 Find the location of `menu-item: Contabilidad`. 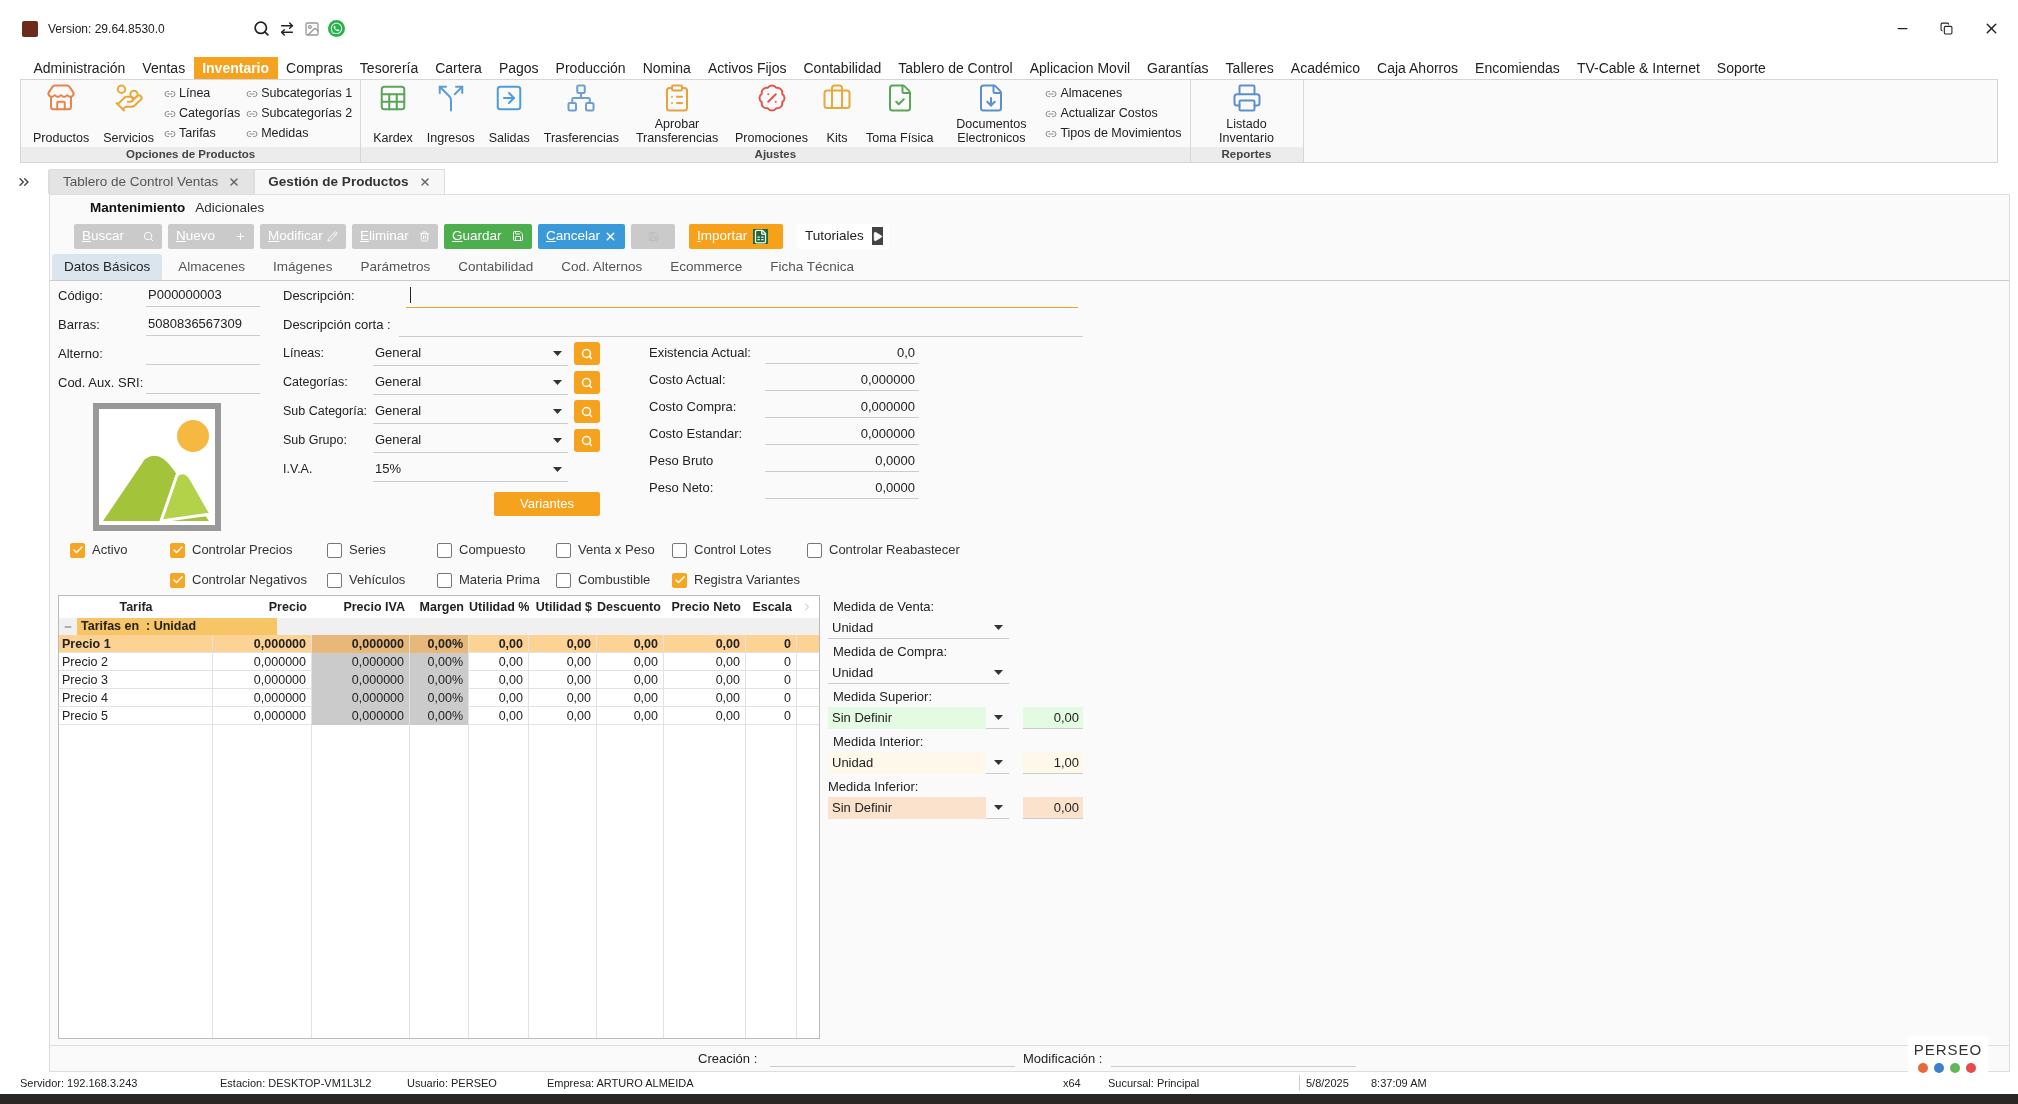

menu-item: Contabilidad is located at coordinates (842, 68).